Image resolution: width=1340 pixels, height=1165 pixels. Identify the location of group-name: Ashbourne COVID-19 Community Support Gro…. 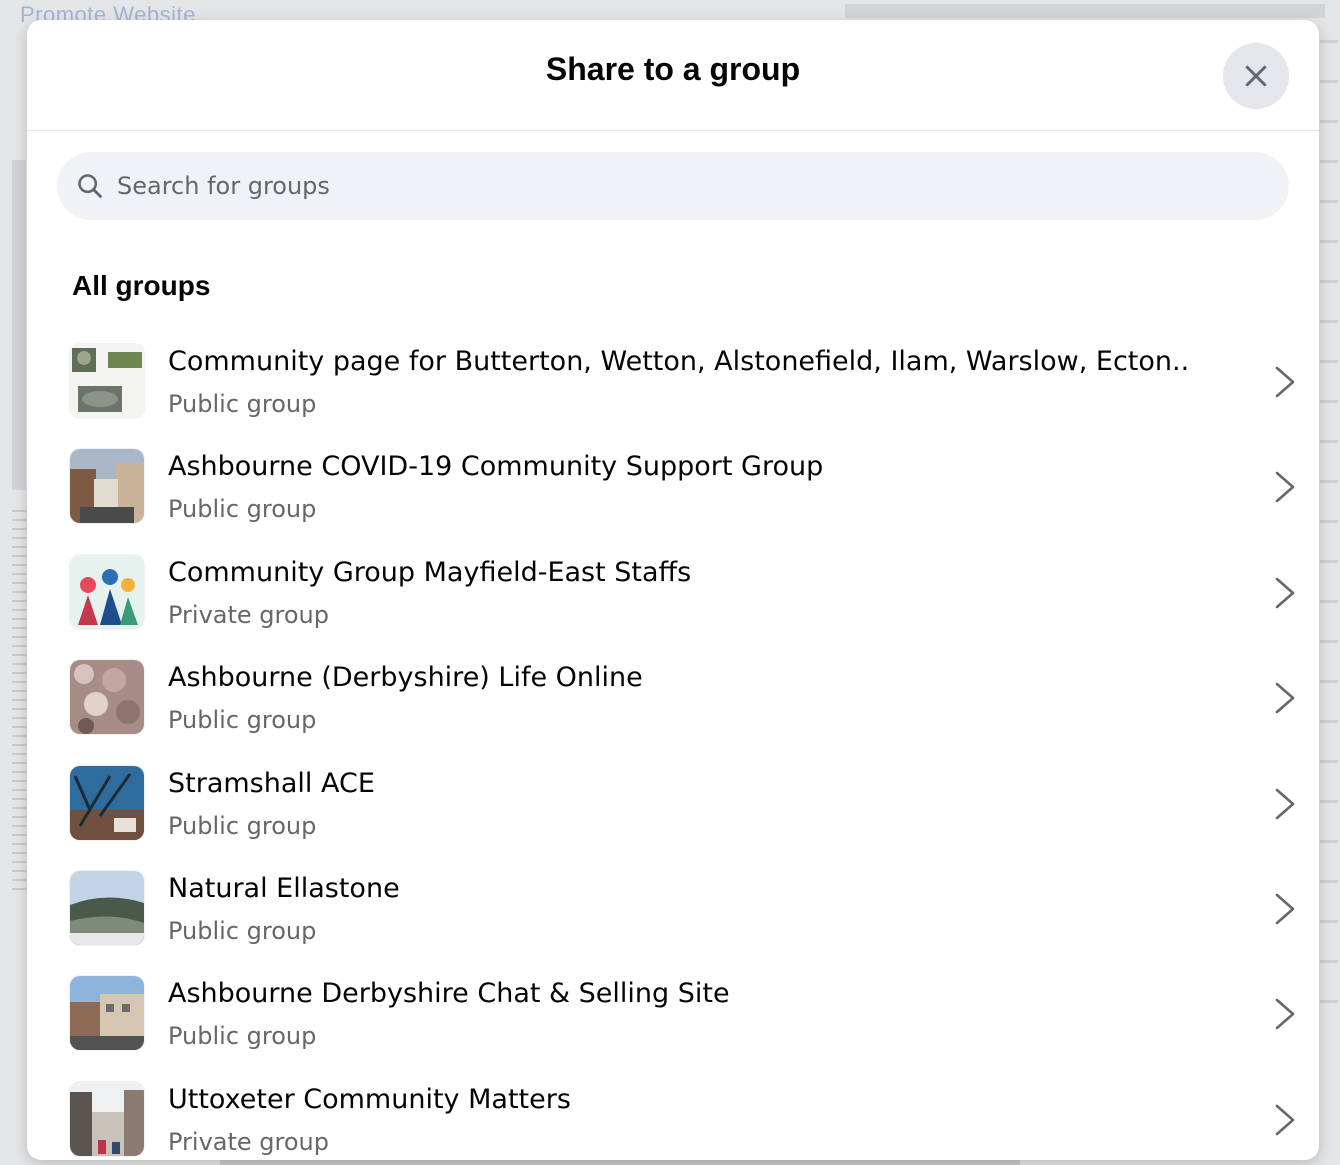
(496, 467).